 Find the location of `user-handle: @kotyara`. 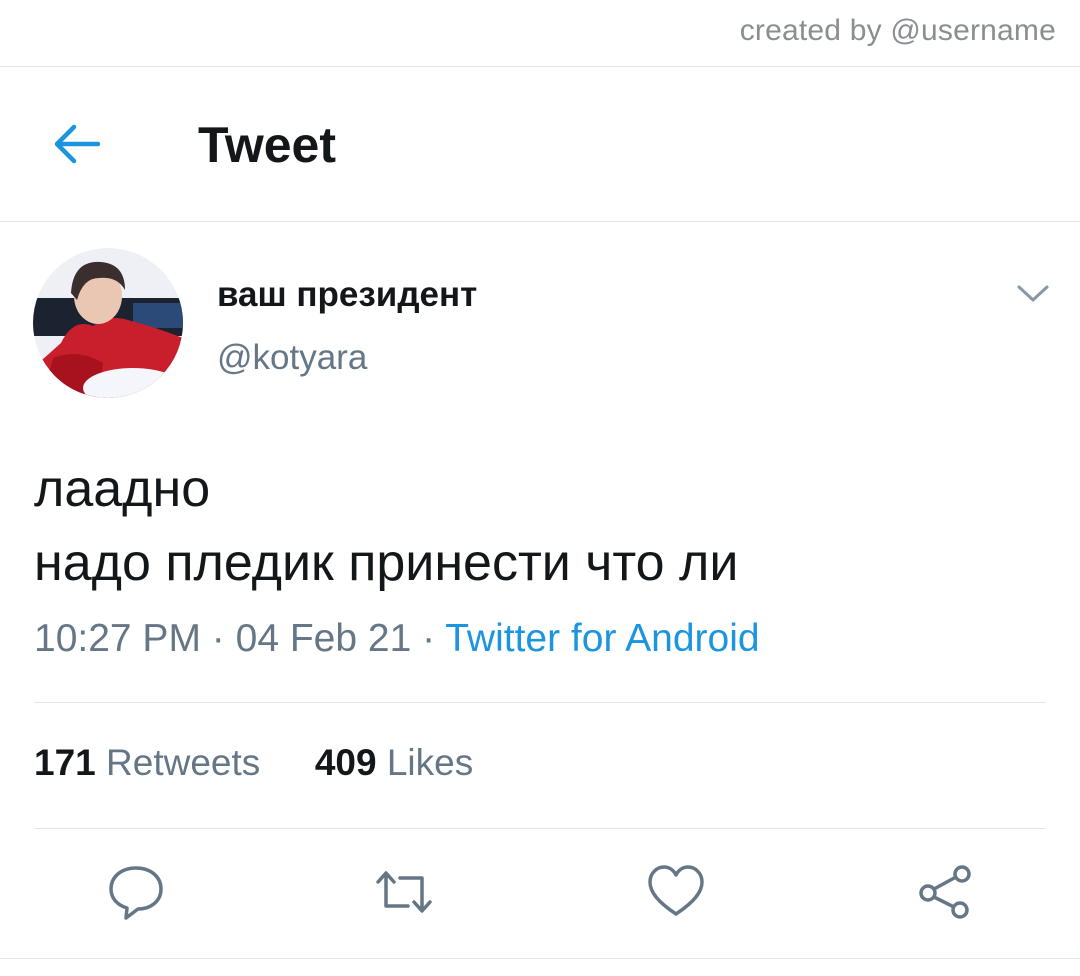

user-handle: @kotyara is located at coordinates (292, 358).